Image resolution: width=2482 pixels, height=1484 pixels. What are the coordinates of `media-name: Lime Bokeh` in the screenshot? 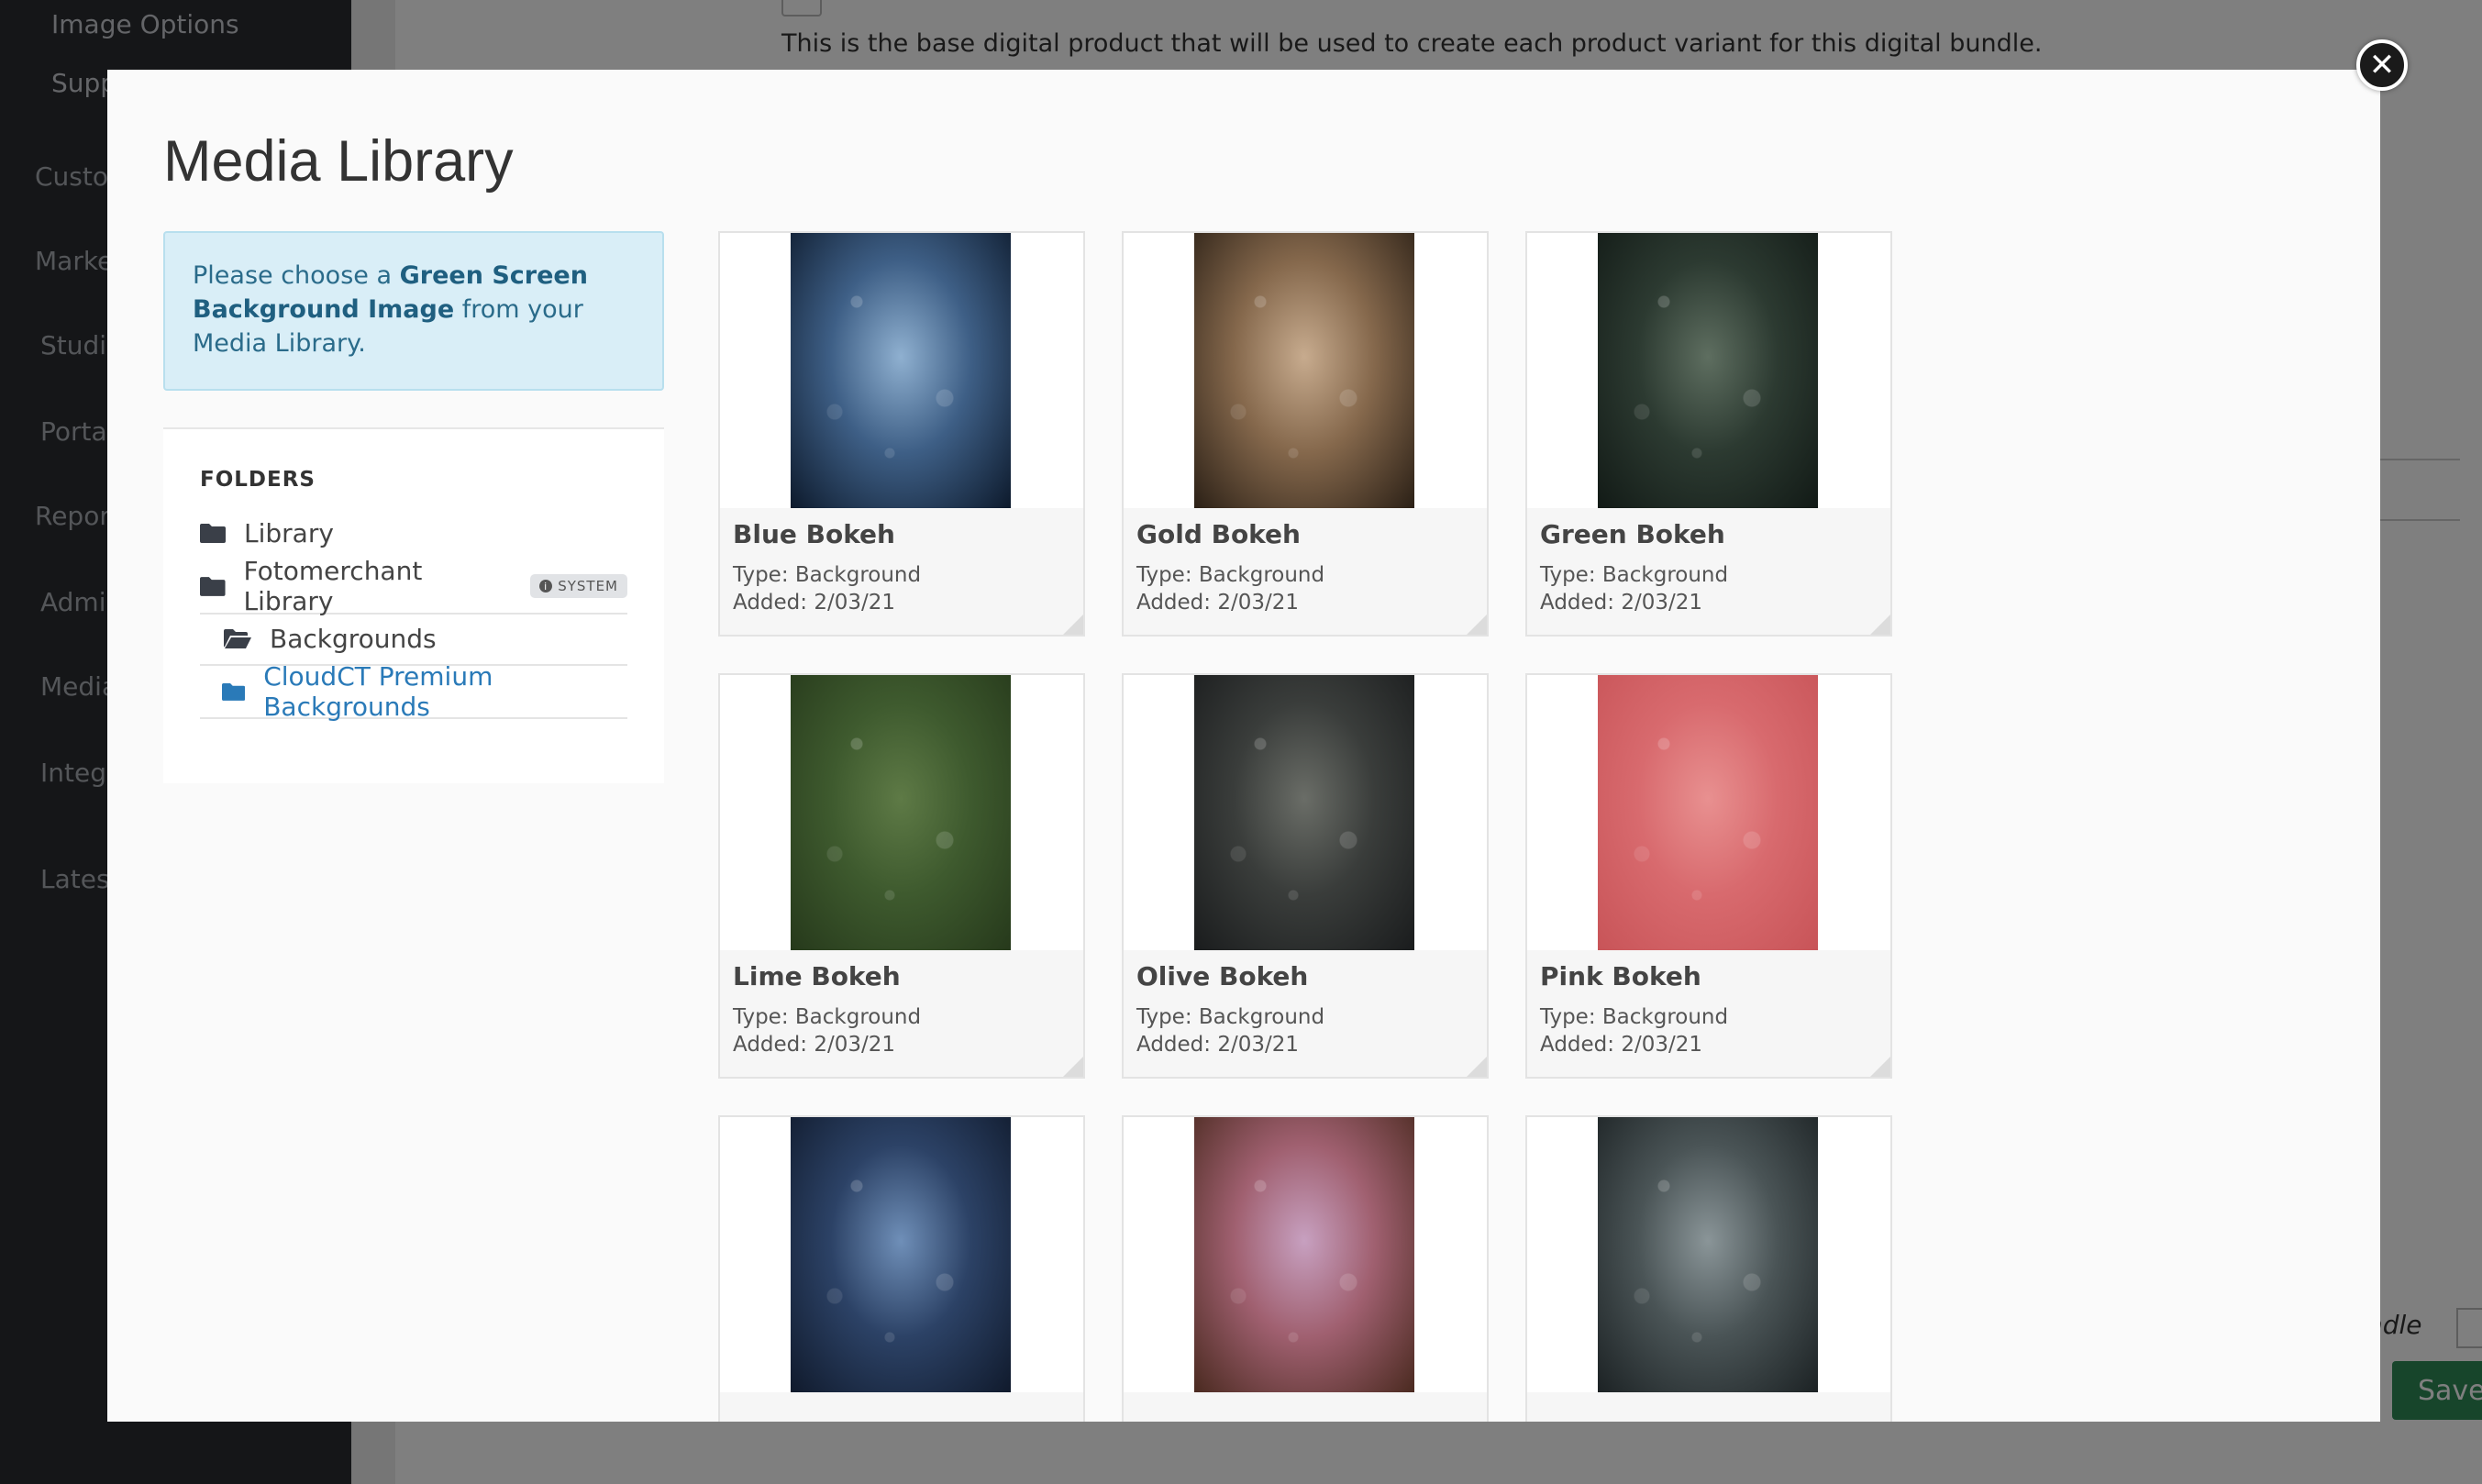 It's located at (817, 976).